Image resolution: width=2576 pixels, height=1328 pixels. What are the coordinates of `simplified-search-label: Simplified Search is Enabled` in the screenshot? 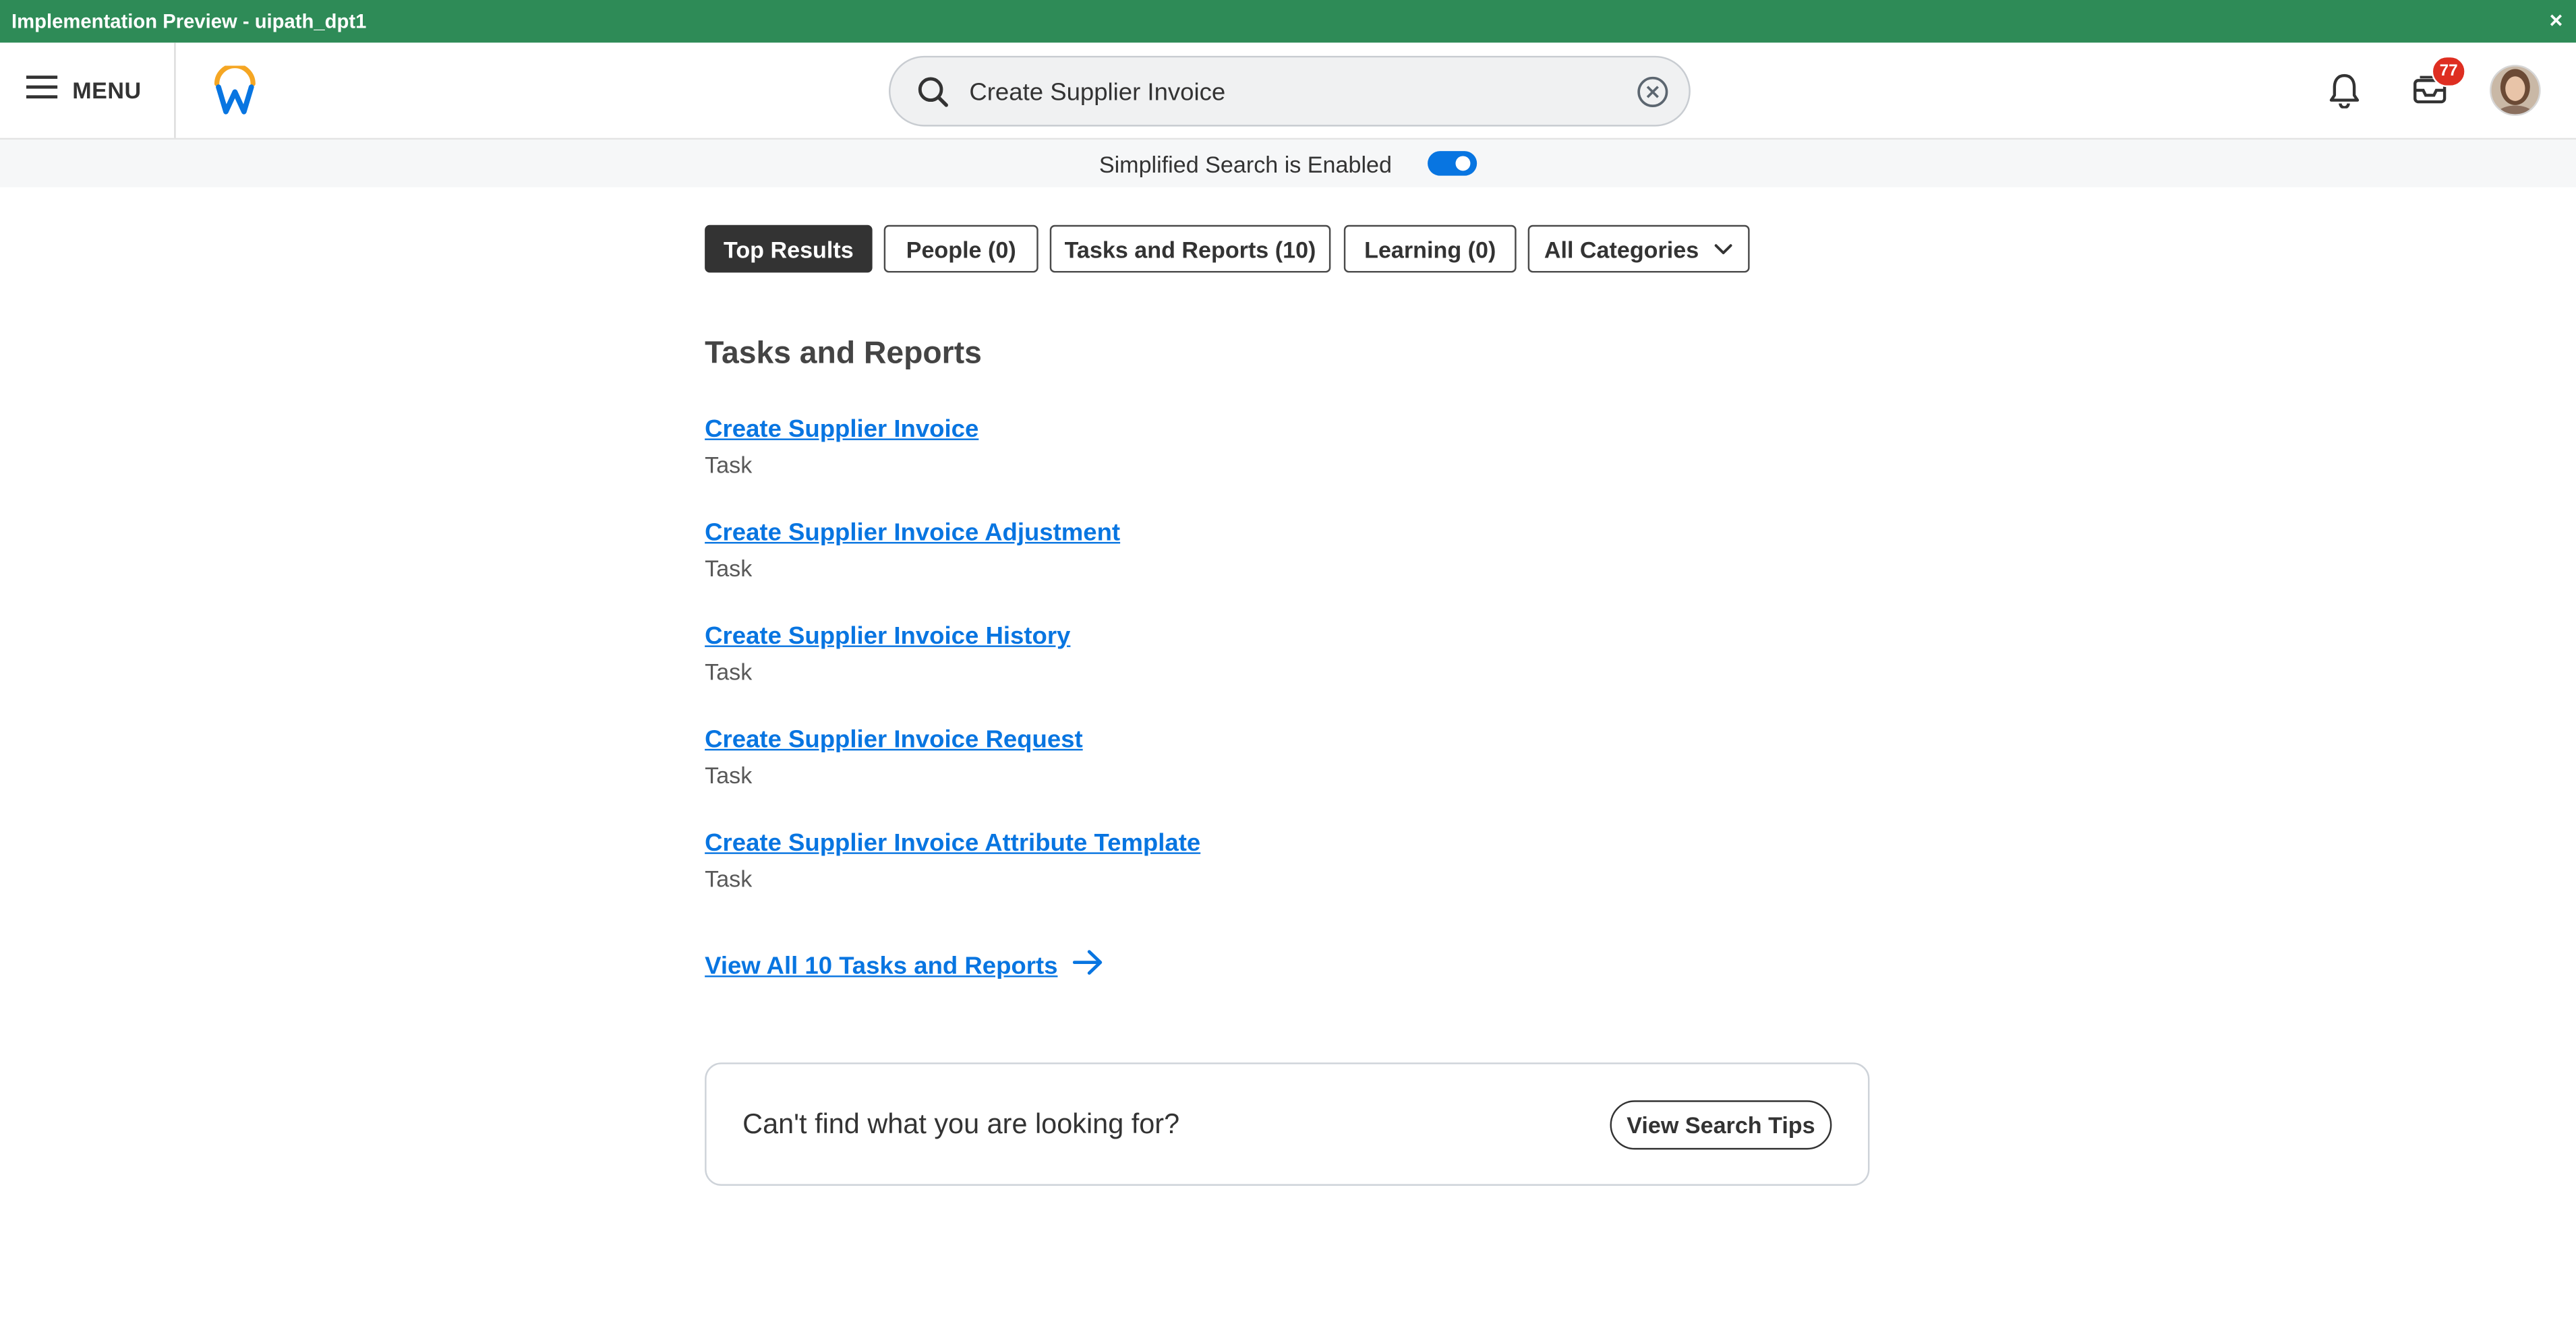 It's located at (1246, 164).